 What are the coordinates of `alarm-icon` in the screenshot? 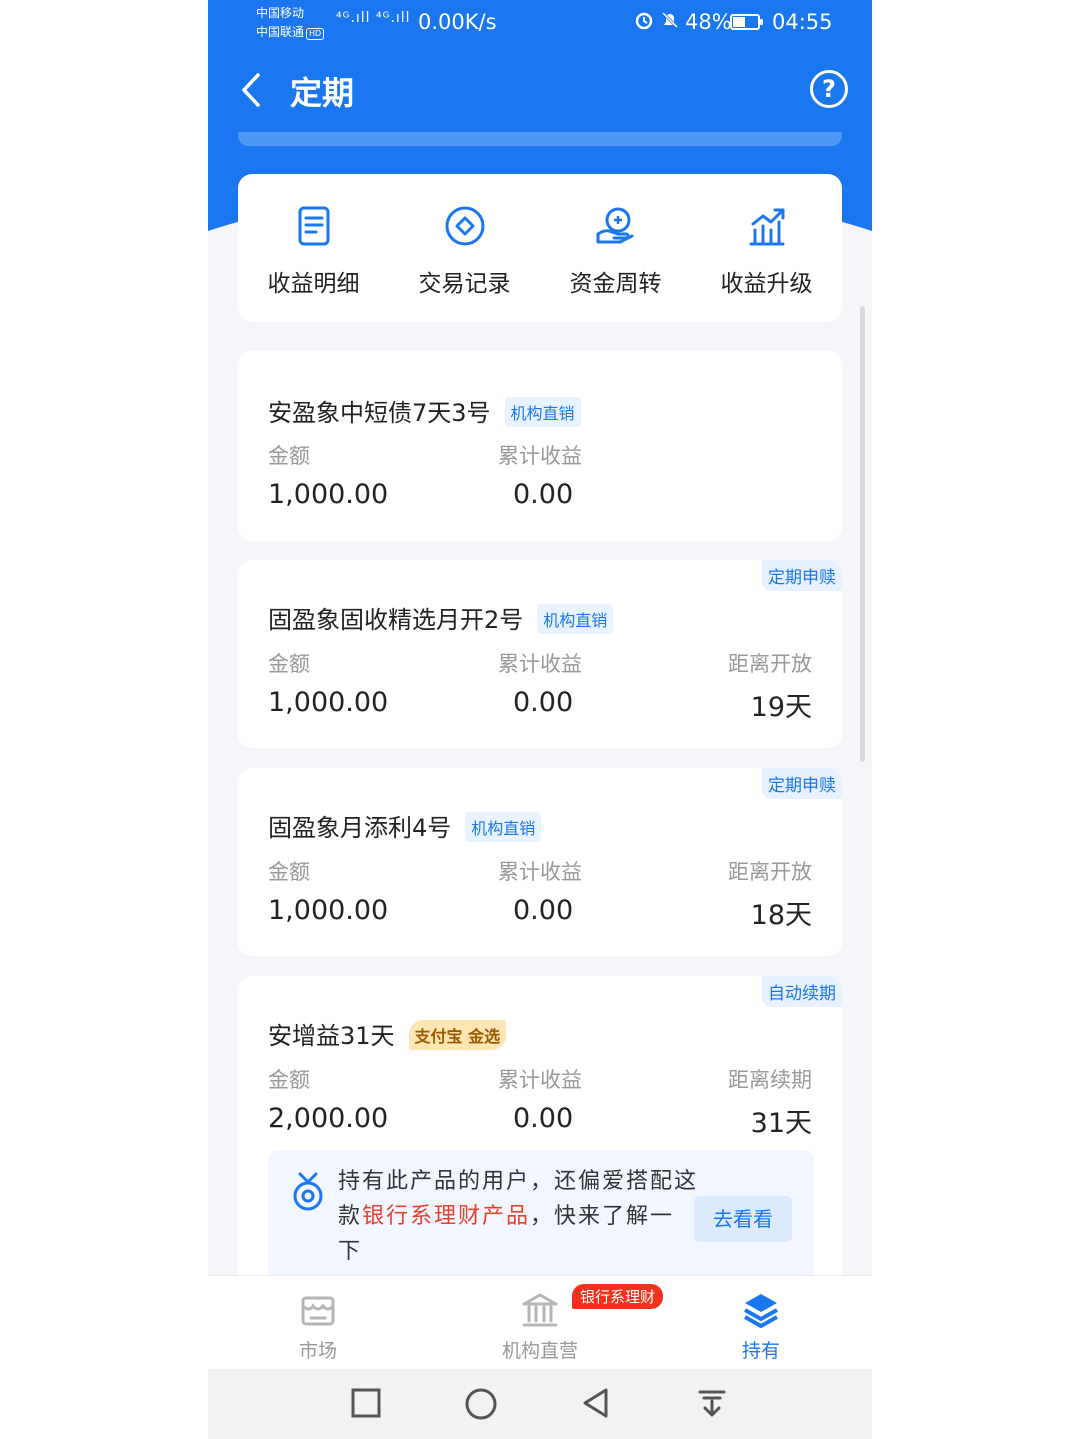 It's located at (644, 21).